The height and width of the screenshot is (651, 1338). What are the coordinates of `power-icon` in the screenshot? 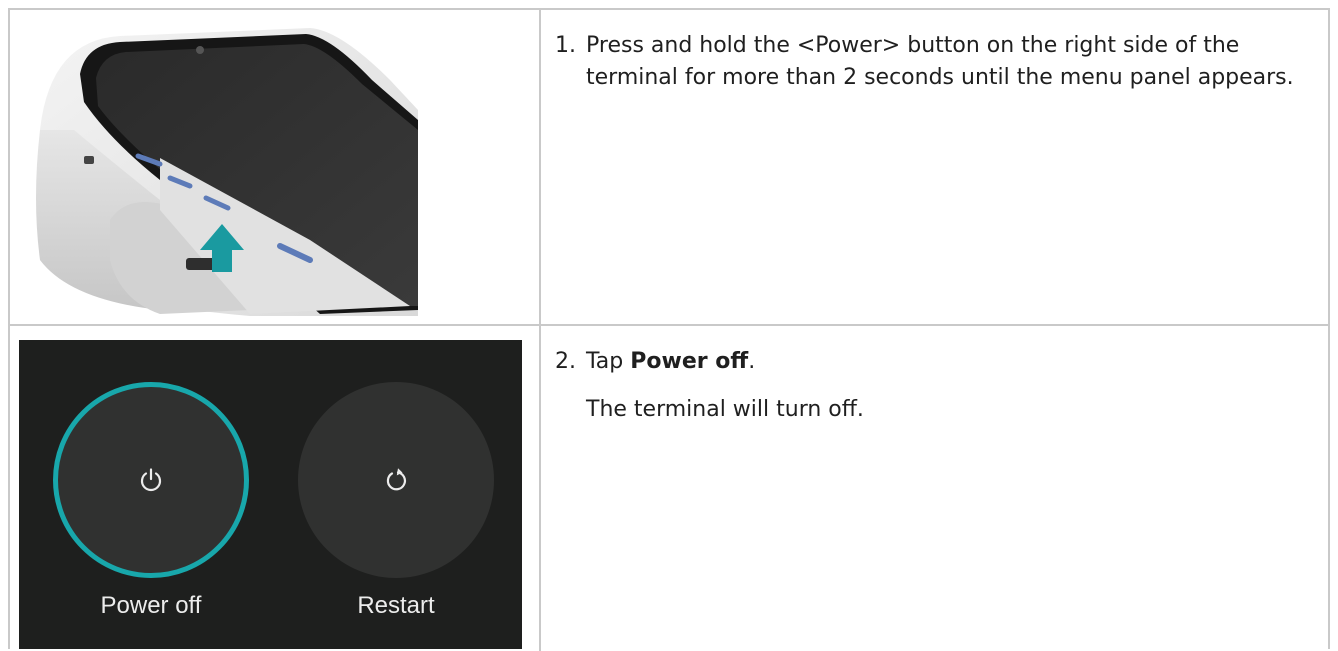 It's located at (151, 480).